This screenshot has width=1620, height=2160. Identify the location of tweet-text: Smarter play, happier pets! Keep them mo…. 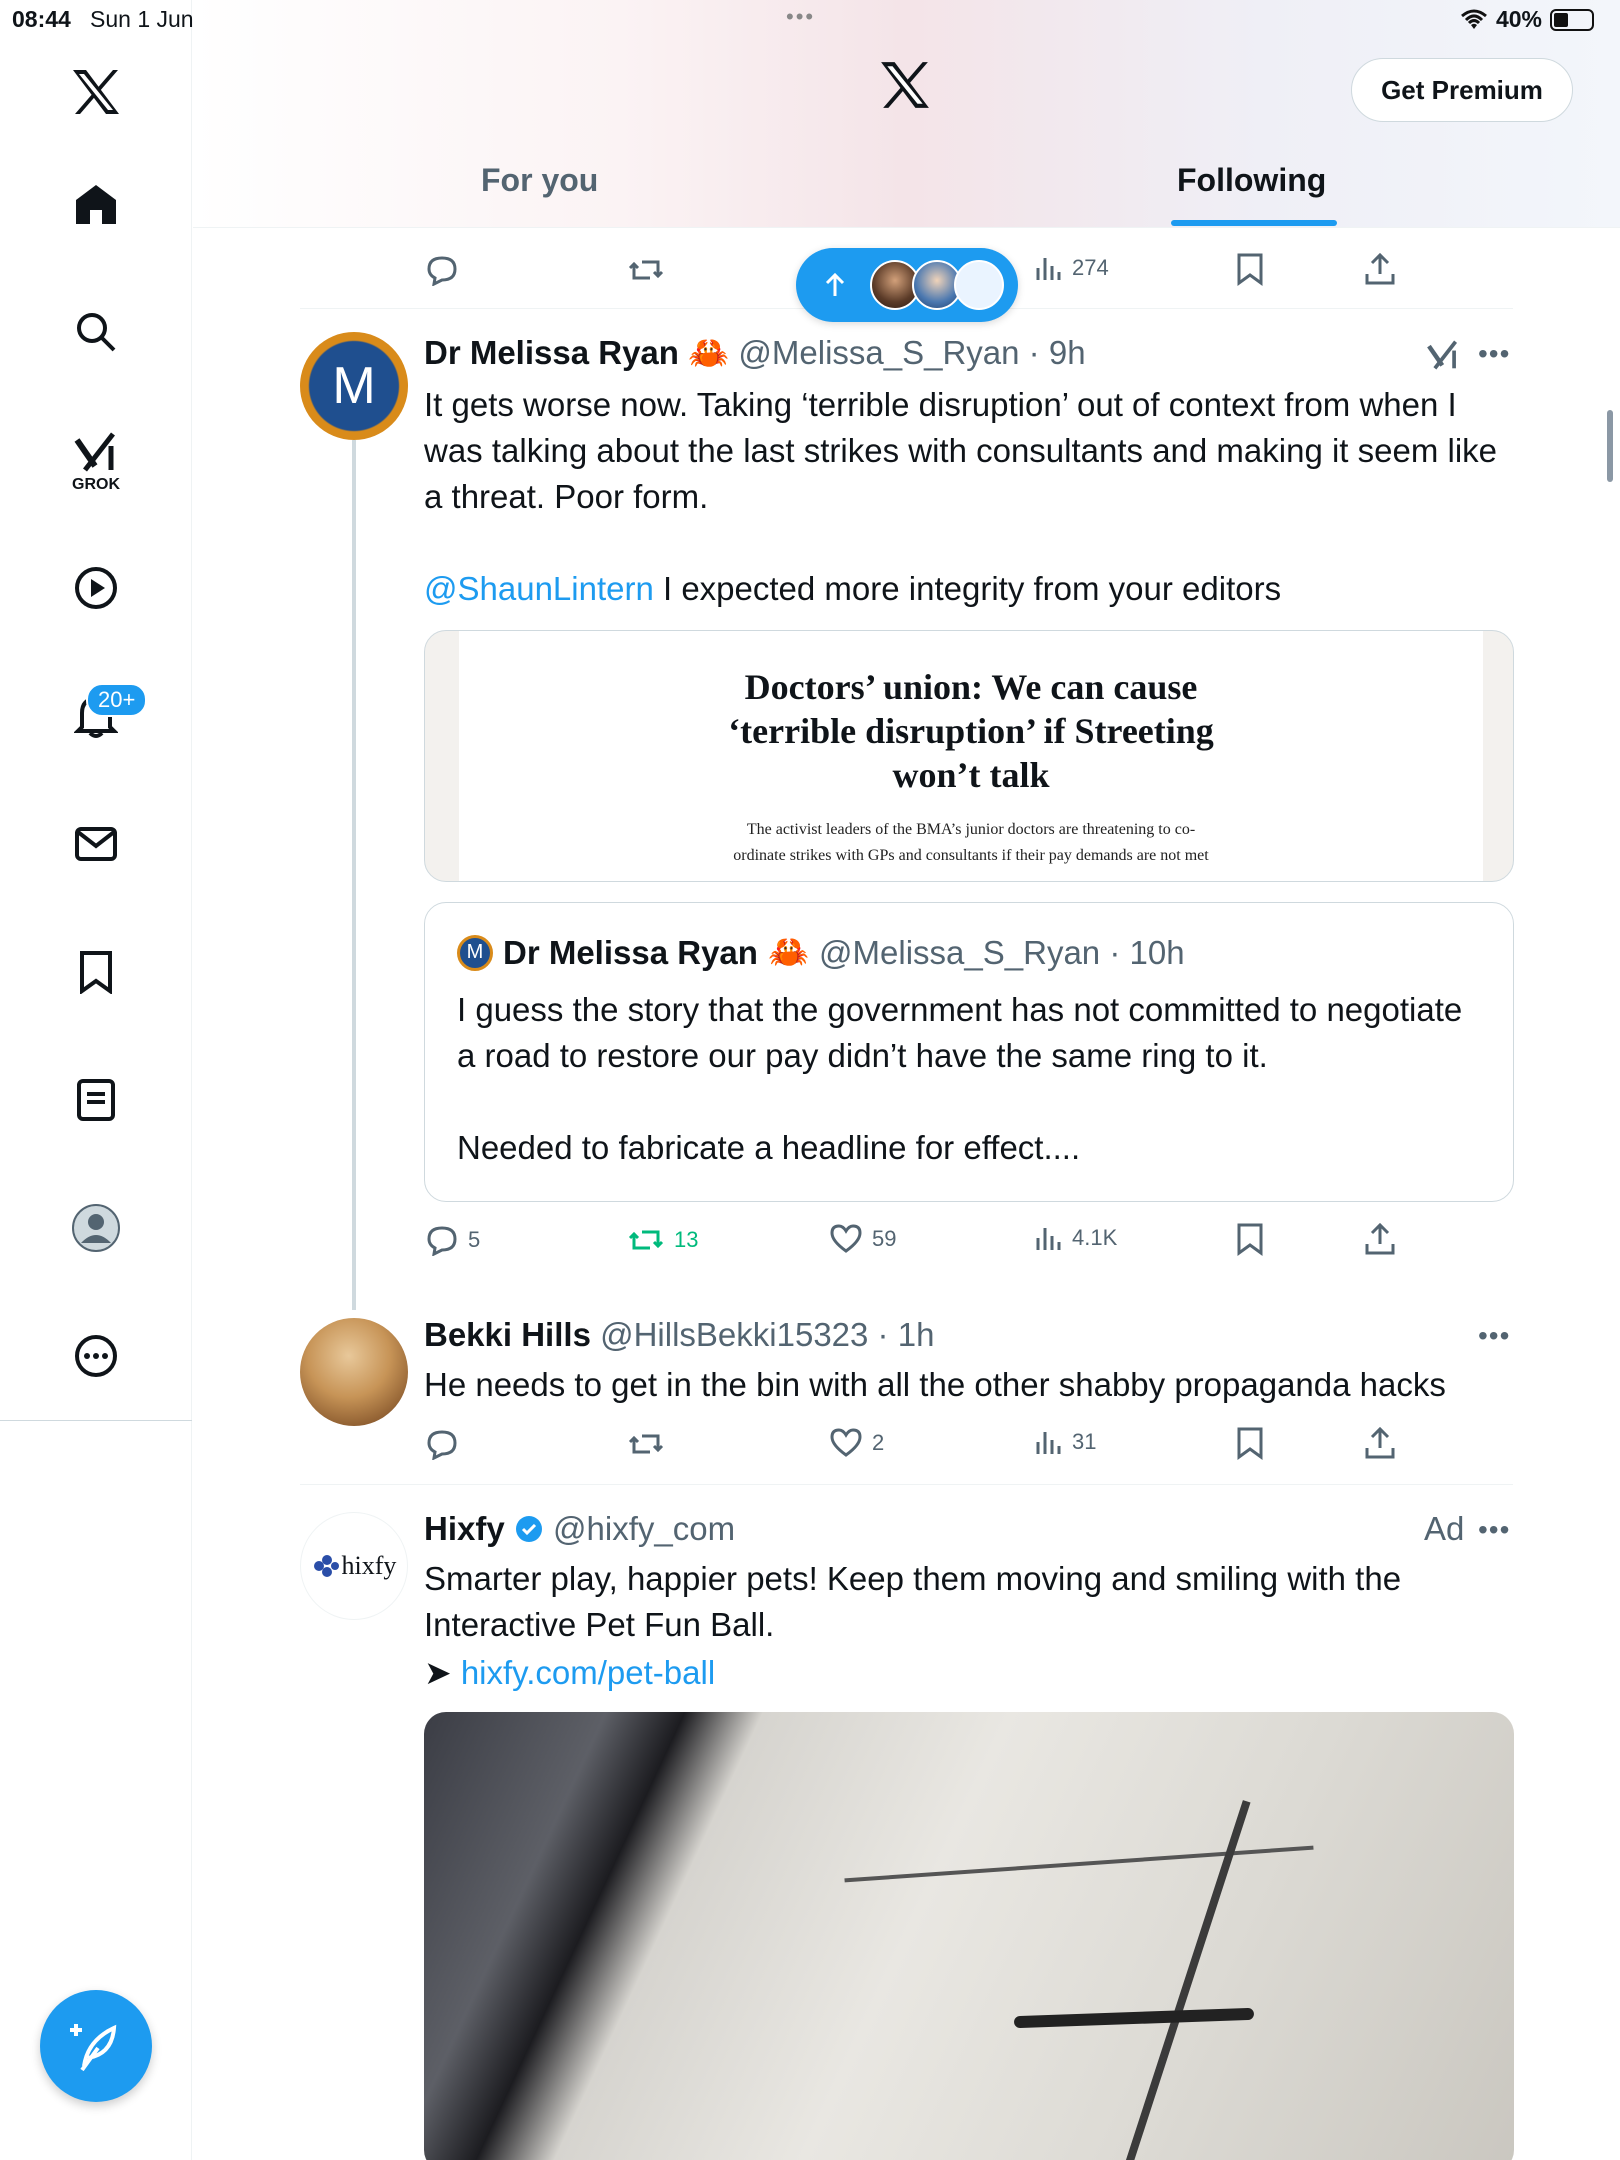
(913, 1601).